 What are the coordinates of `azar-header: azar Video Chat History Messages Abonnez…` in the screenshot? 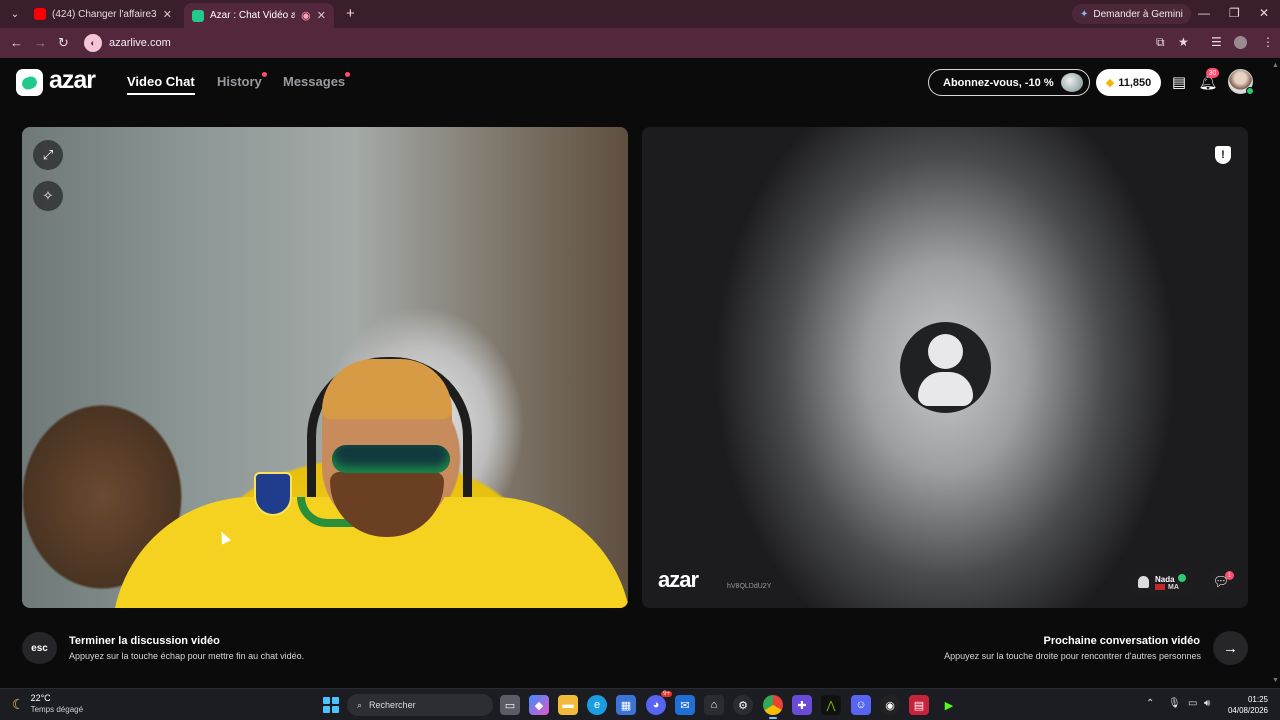 It's located at (640, 84).